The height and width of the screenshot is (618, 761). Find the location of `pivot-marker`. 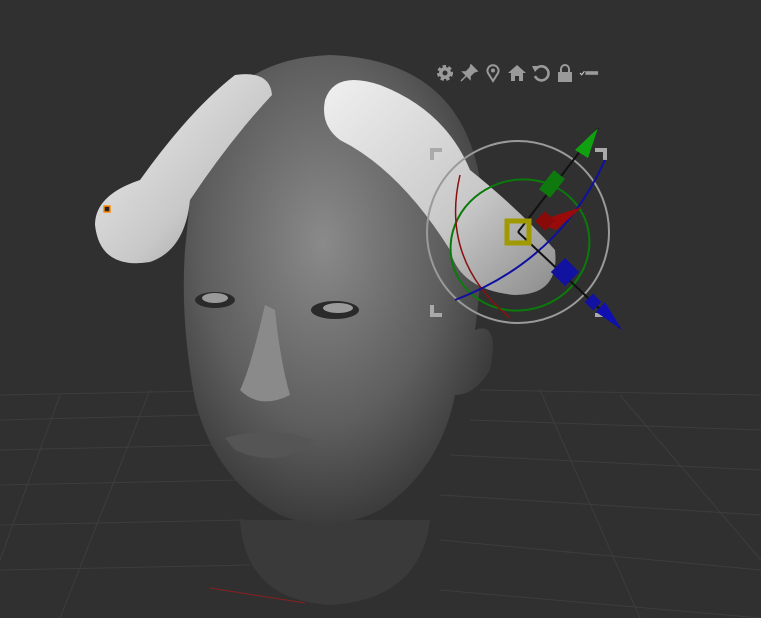

pivot-marker is located at coordinates (107, 209).